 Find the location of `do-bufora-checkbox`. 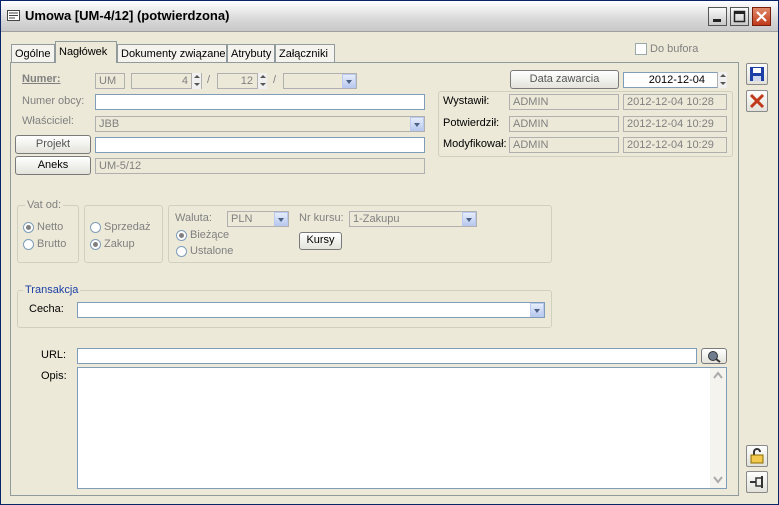

do-bufora-checkbox is located at coordinates (641, 49).